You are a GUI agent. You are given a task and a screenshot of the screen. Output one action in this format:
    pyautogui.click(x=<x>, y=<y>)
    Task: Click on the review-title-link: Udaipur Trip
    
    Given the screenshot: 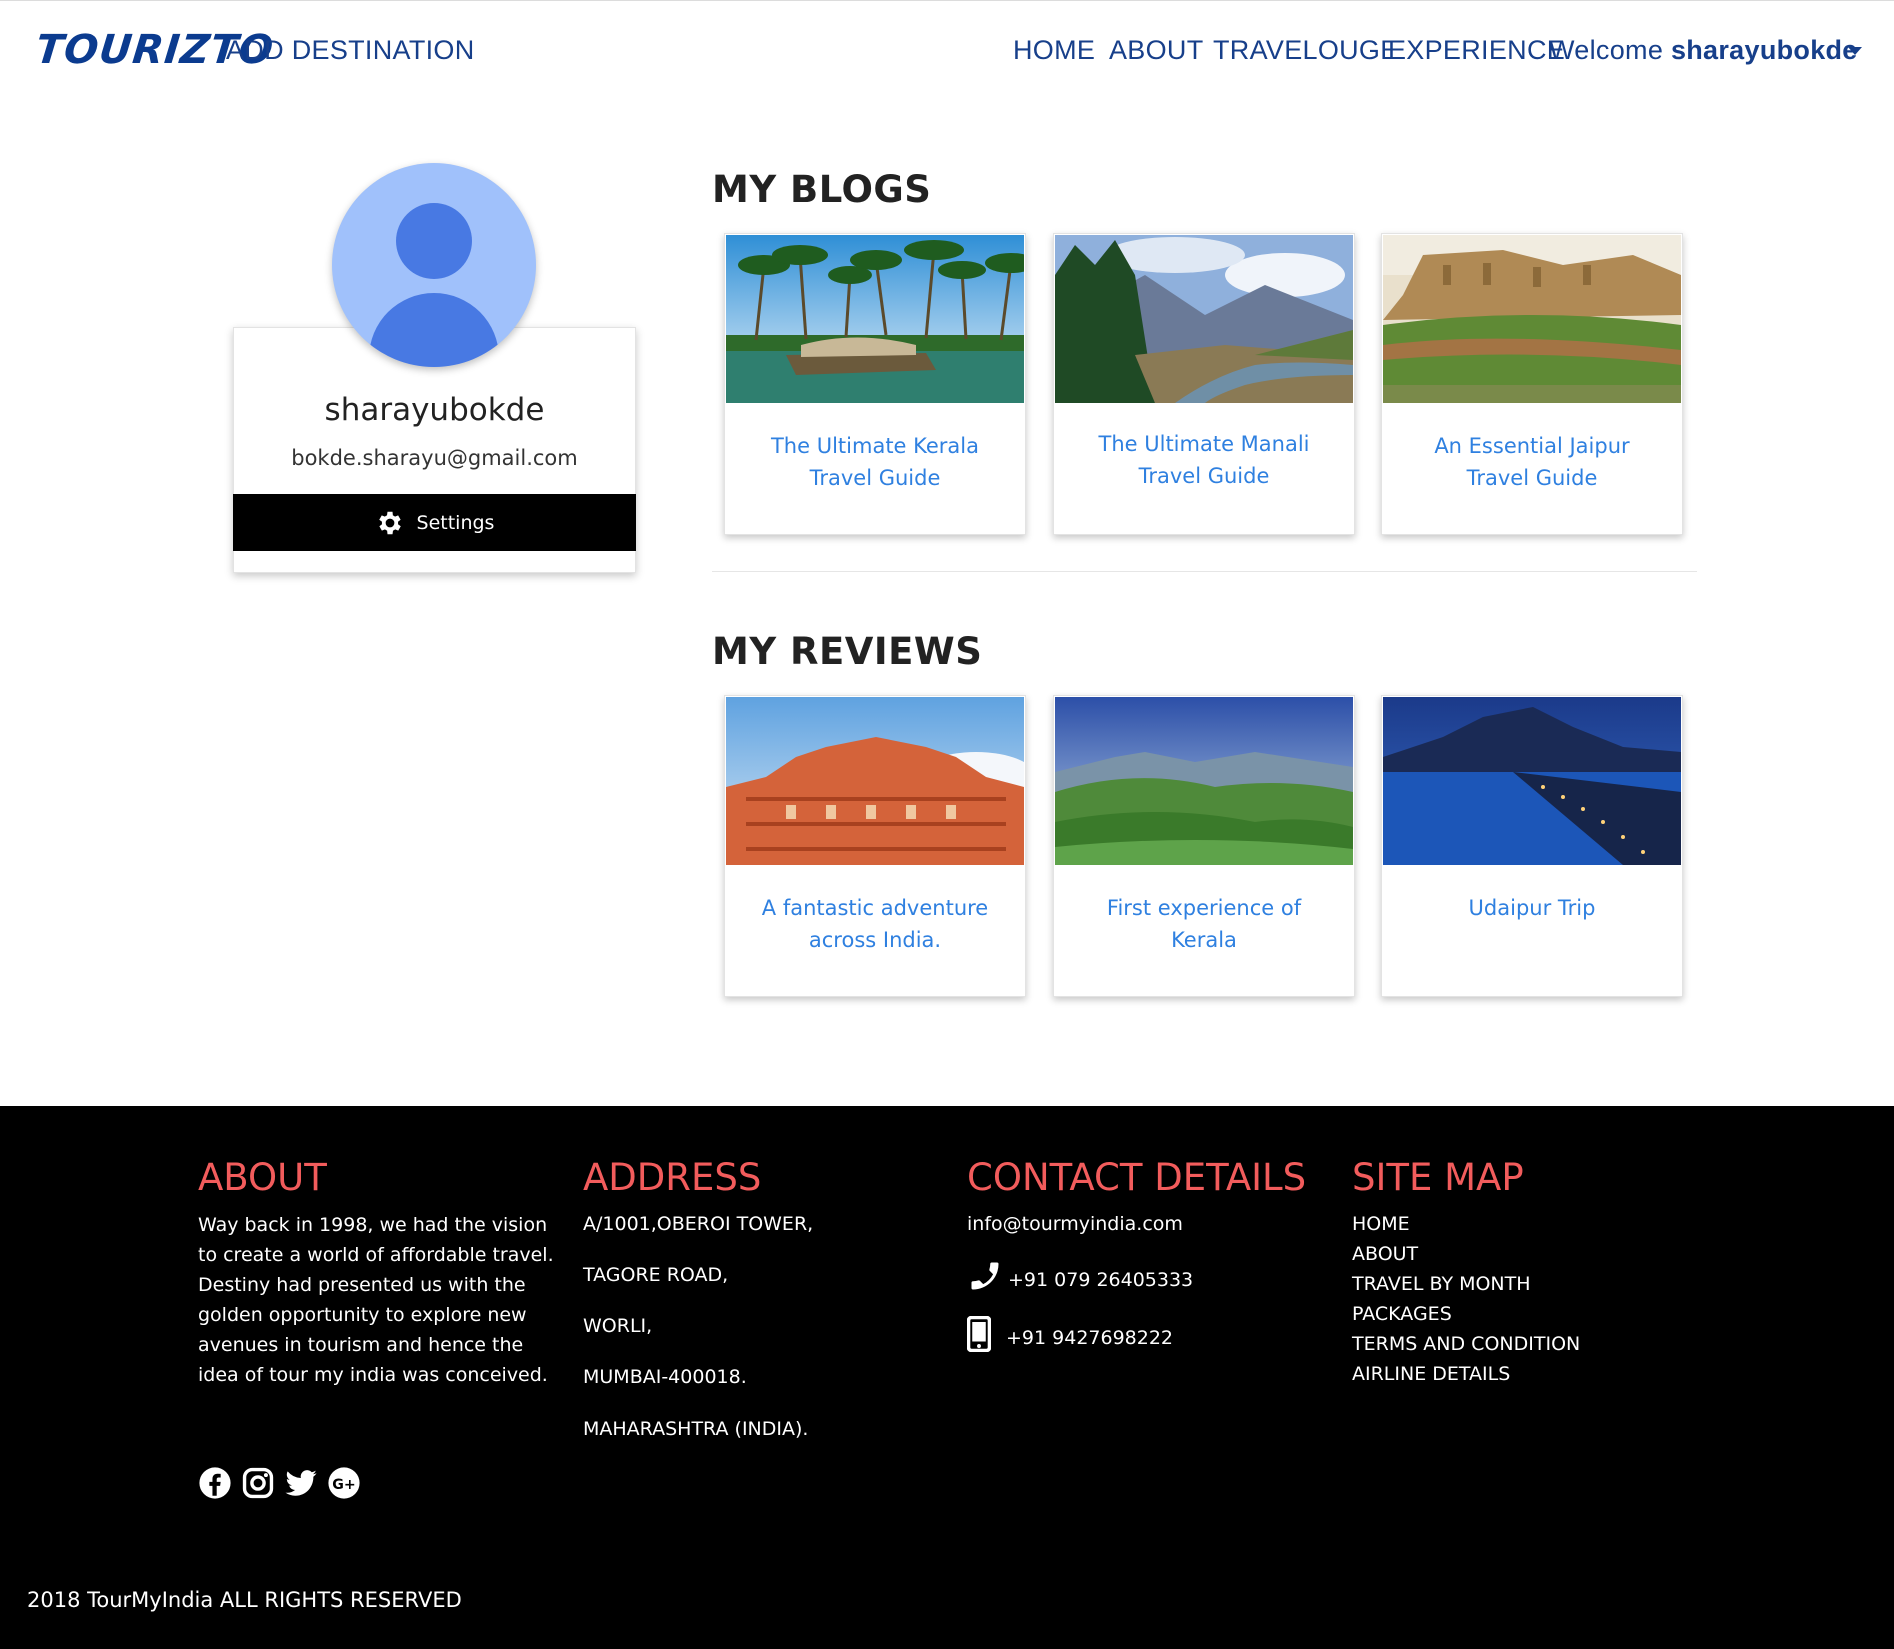 What is the action you would take?
    pyautogui.click(x=1532, y=908)
    